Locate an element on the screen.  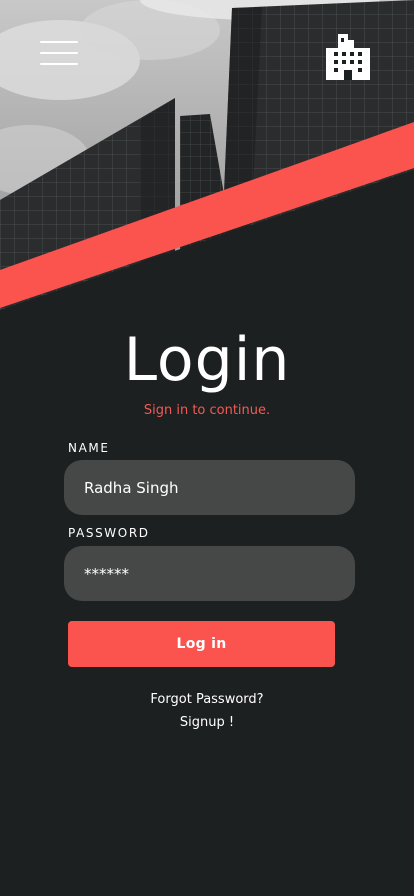
signup-link: Signup ! is located at coordinates (207, 723).